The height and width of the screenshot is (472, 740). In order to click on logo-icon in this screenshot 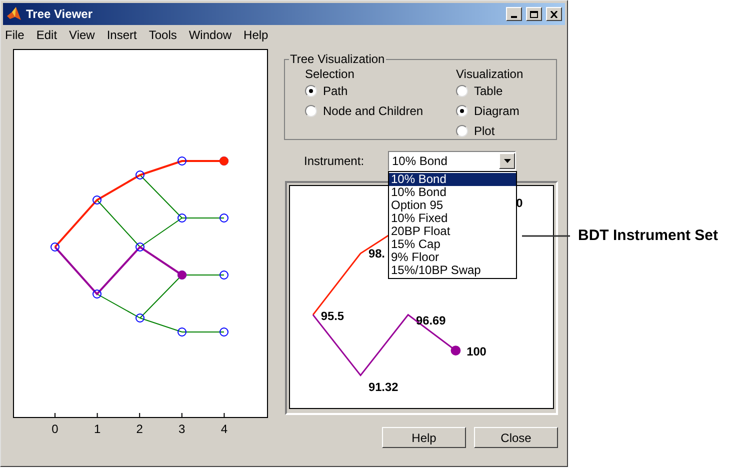, I will do `click(14, 14)`.